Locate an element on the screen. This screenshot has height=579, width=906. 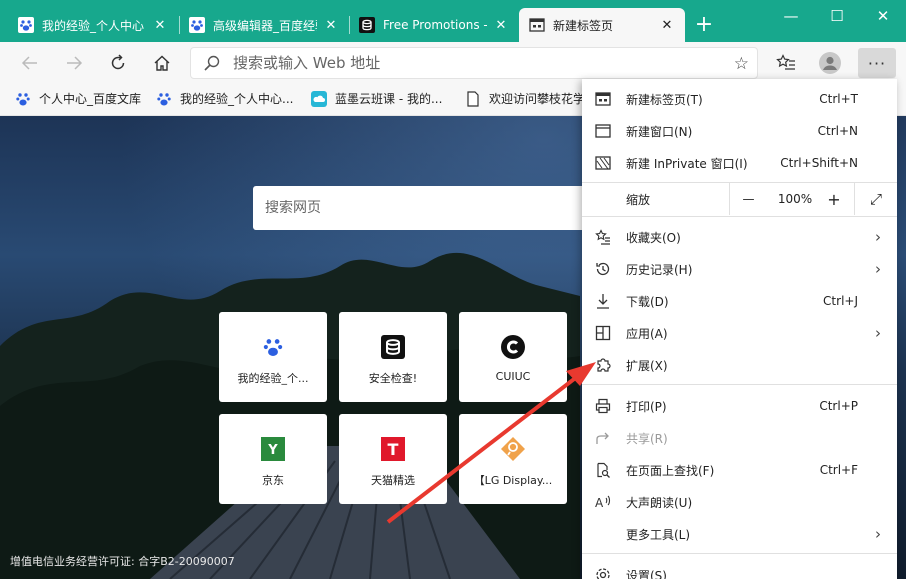
new-window-icon is located at coordinates (603, 131).